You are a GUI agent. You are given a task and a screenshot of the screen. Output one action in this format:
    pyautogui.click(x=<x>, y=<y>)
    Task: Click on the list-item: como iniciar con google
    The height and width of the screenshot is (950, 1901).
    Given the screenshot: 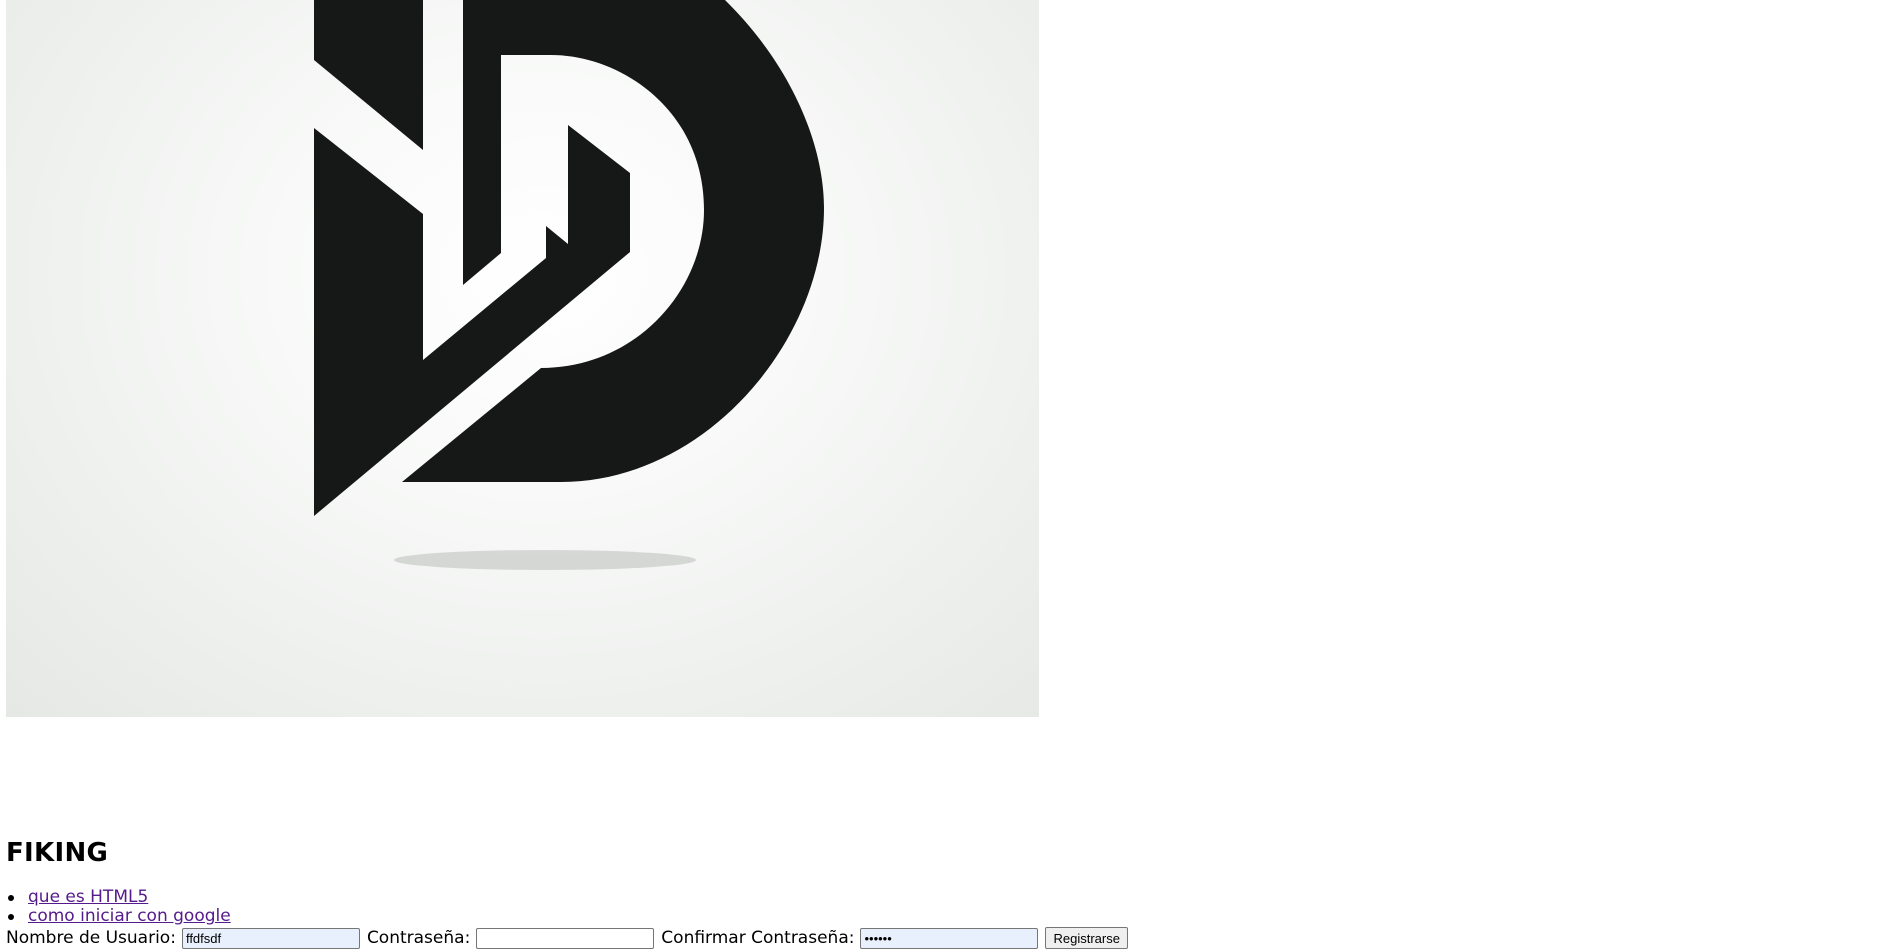 What is the action you would take?
    pyautogui.click(x=118, y=916)
    